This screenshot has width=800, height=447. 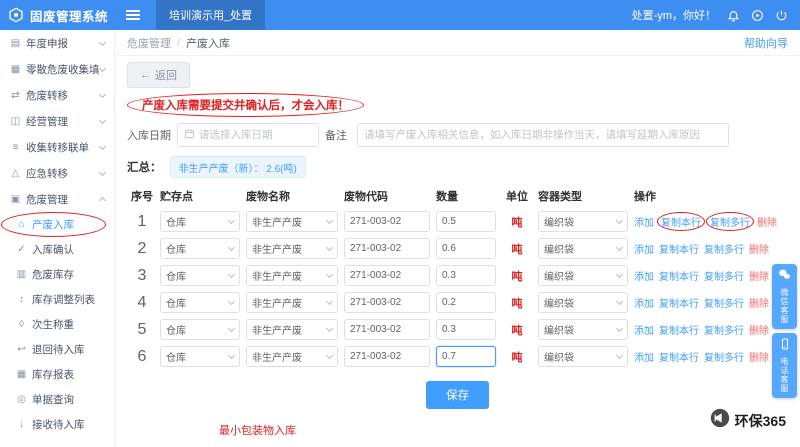 What do you see at coordinates (57, 95) in the screenshot?
I see `sidebar-item-3: ⇄ 危废转移` at bounding box center [57, 95].